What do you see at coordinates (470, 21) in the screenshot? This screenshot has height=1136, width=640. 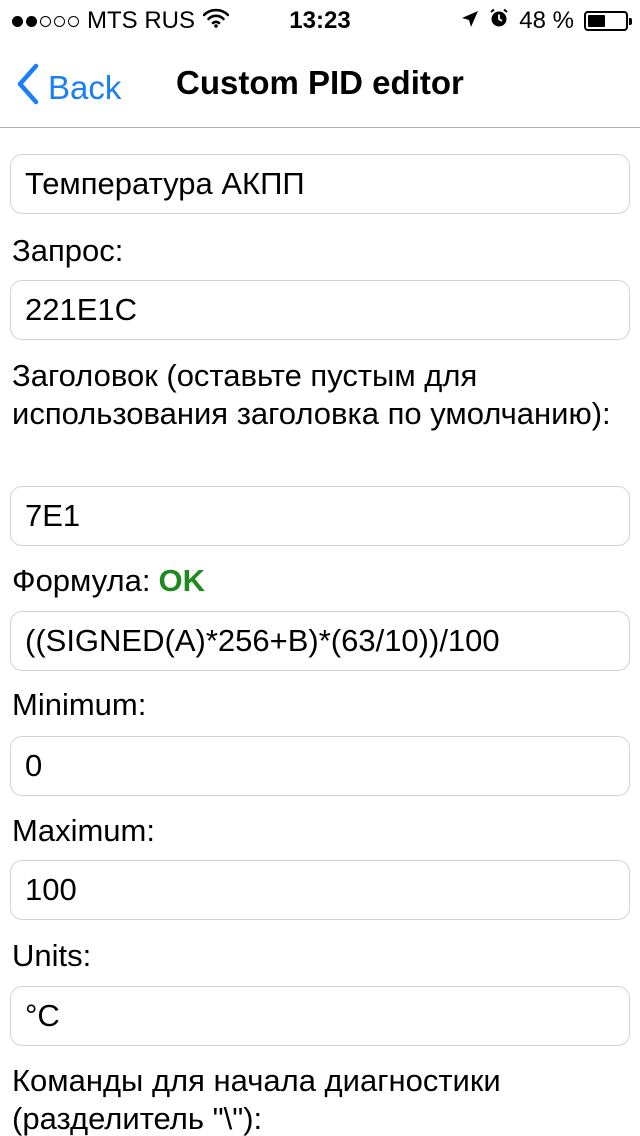 I see `location-arrow-icon` at bounding box center [470, 21].